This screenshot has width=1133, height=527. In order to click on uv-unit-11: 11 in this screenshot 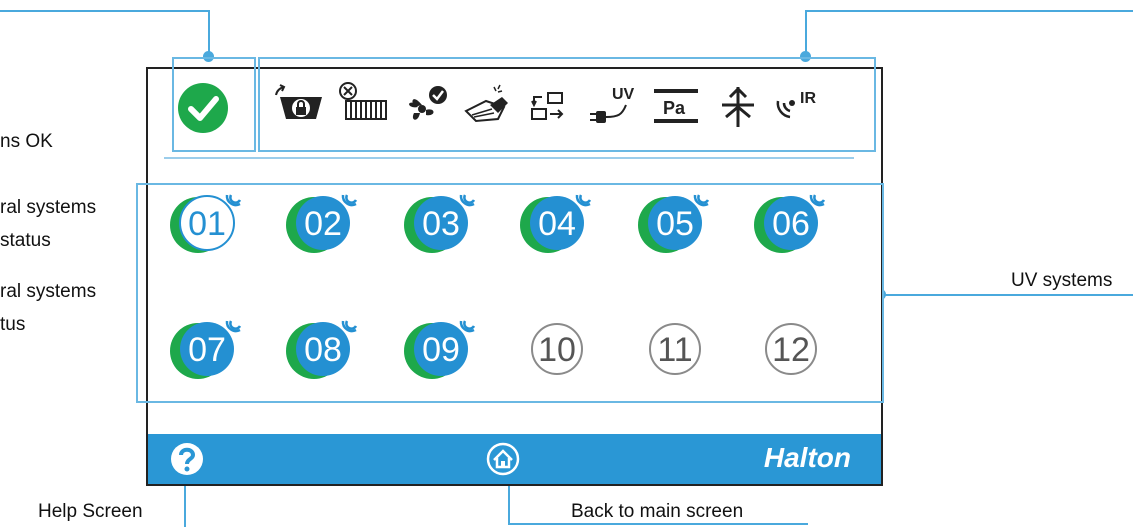, I will do `click(675, 348)`.